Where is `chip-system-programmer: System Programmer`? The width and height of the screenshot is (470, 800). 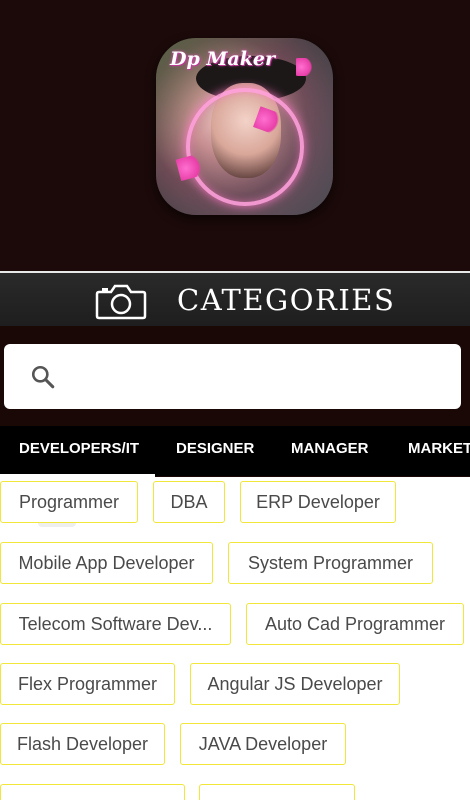
chip-system-programmer: System Programmer is located at coordinates (330, 563).